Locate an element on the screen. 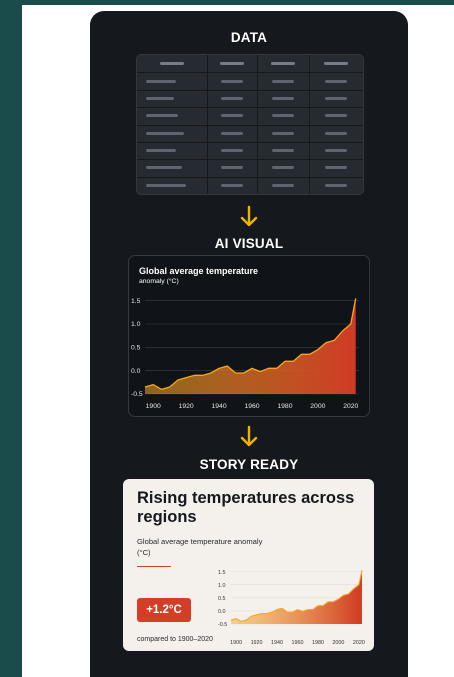 The width and height of the screenshot is (454, 677). data-table-graphic is located at coordinates (250, 124).